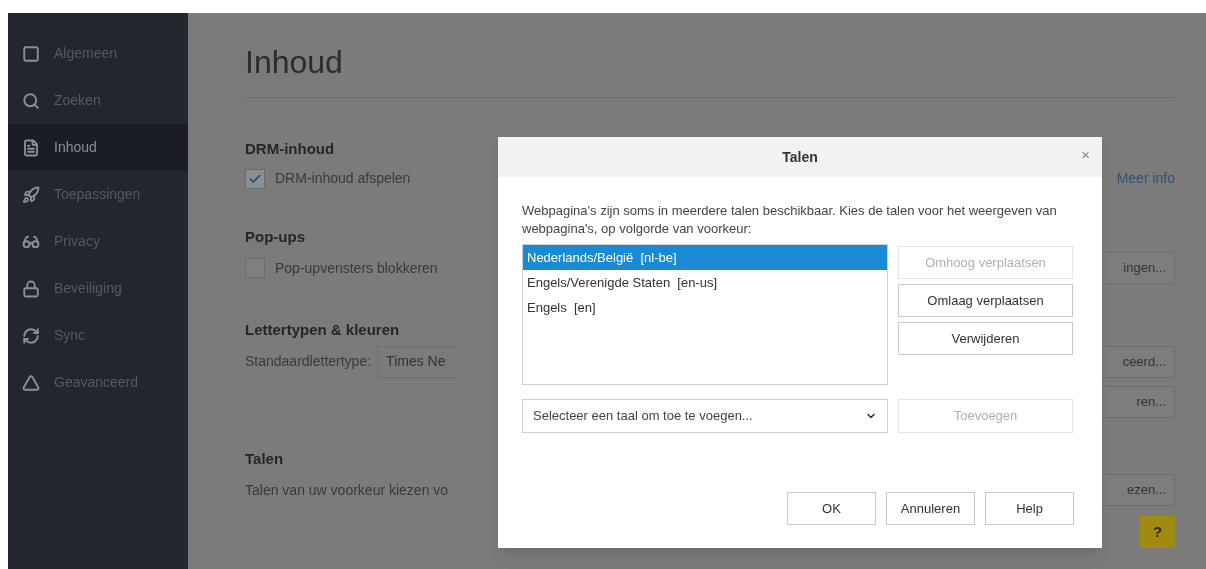  What do you see at coordinates (275, 236) in the screenshot?
I see `section-heading: Pop-ups` at bounding box center [275, 236].